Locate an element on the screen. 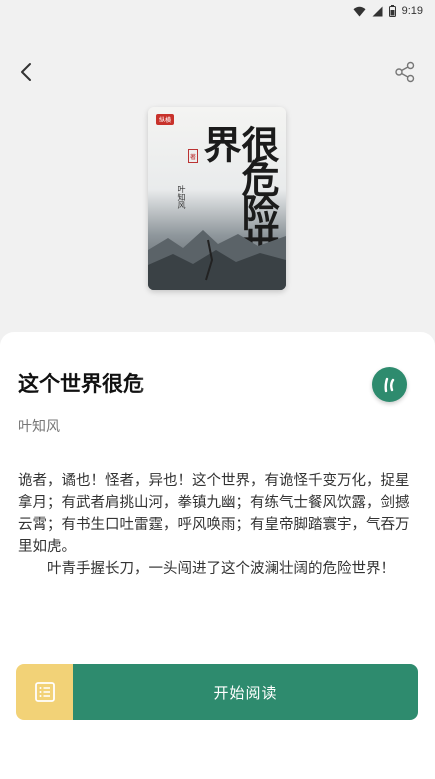 The width and height of the screenshot is (435, 779). bookshelf-icon is located at coordinates (44, 692).